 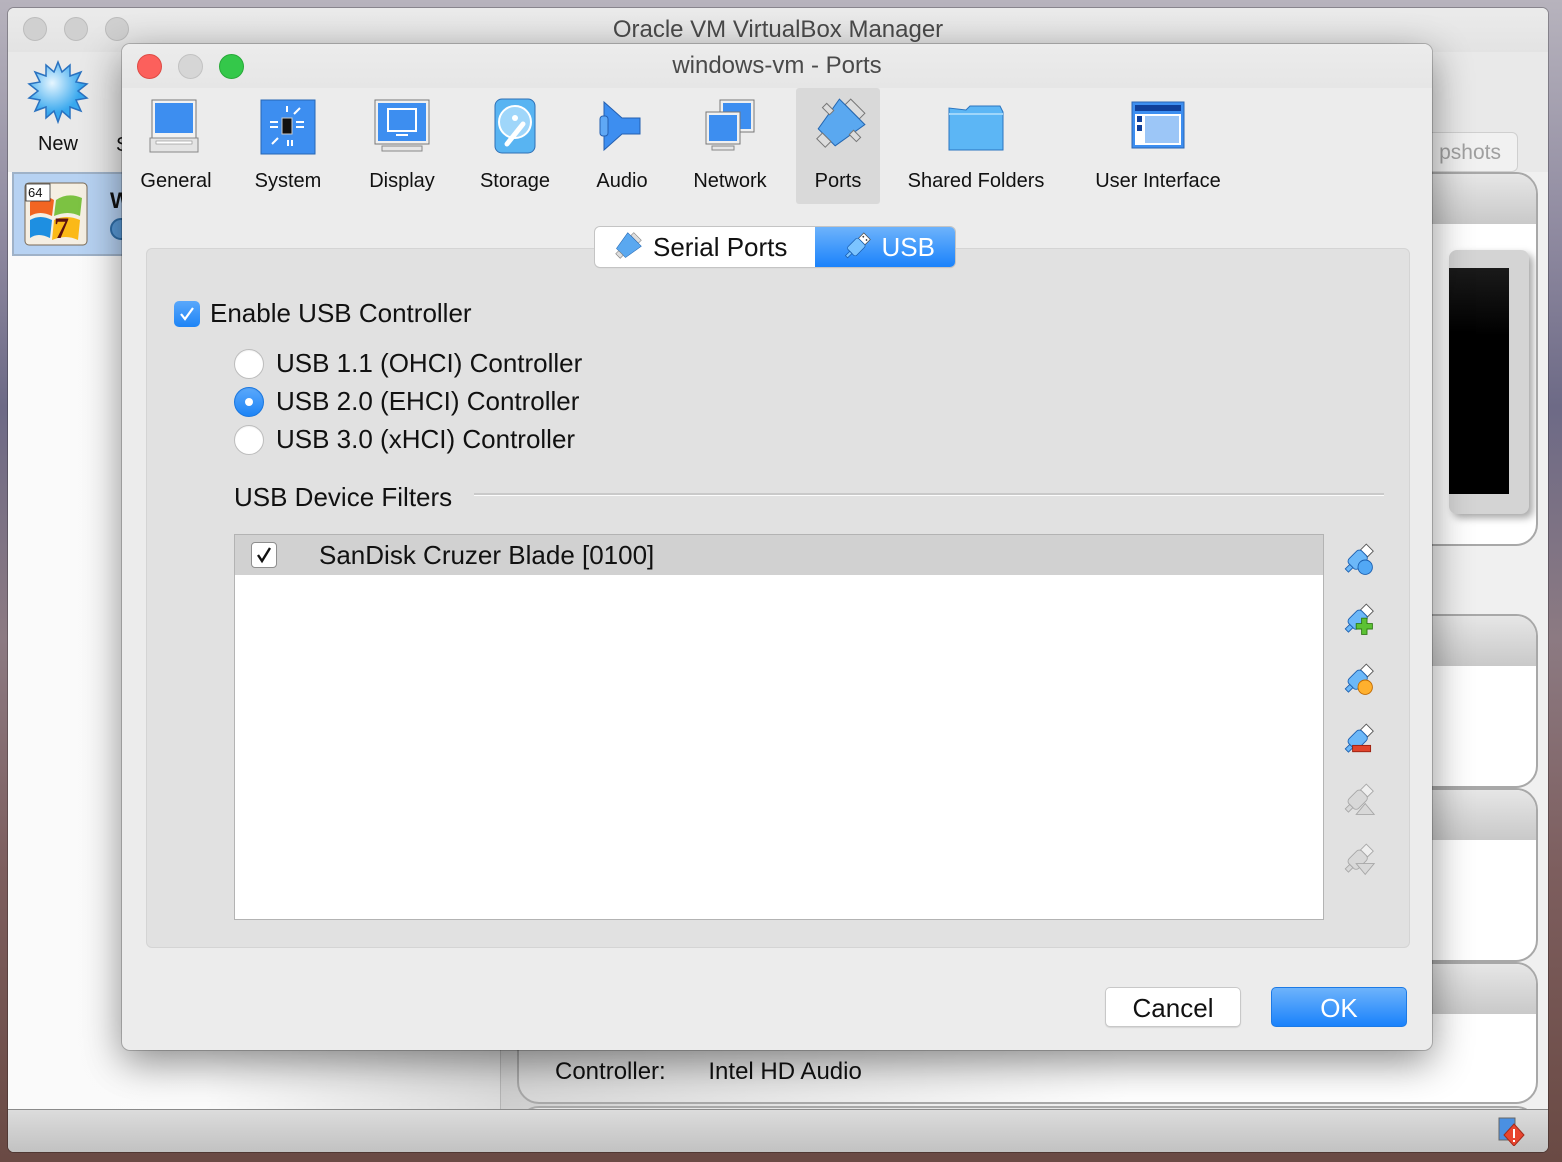 I want to click on category-system: System, so click(x=288, y=146).